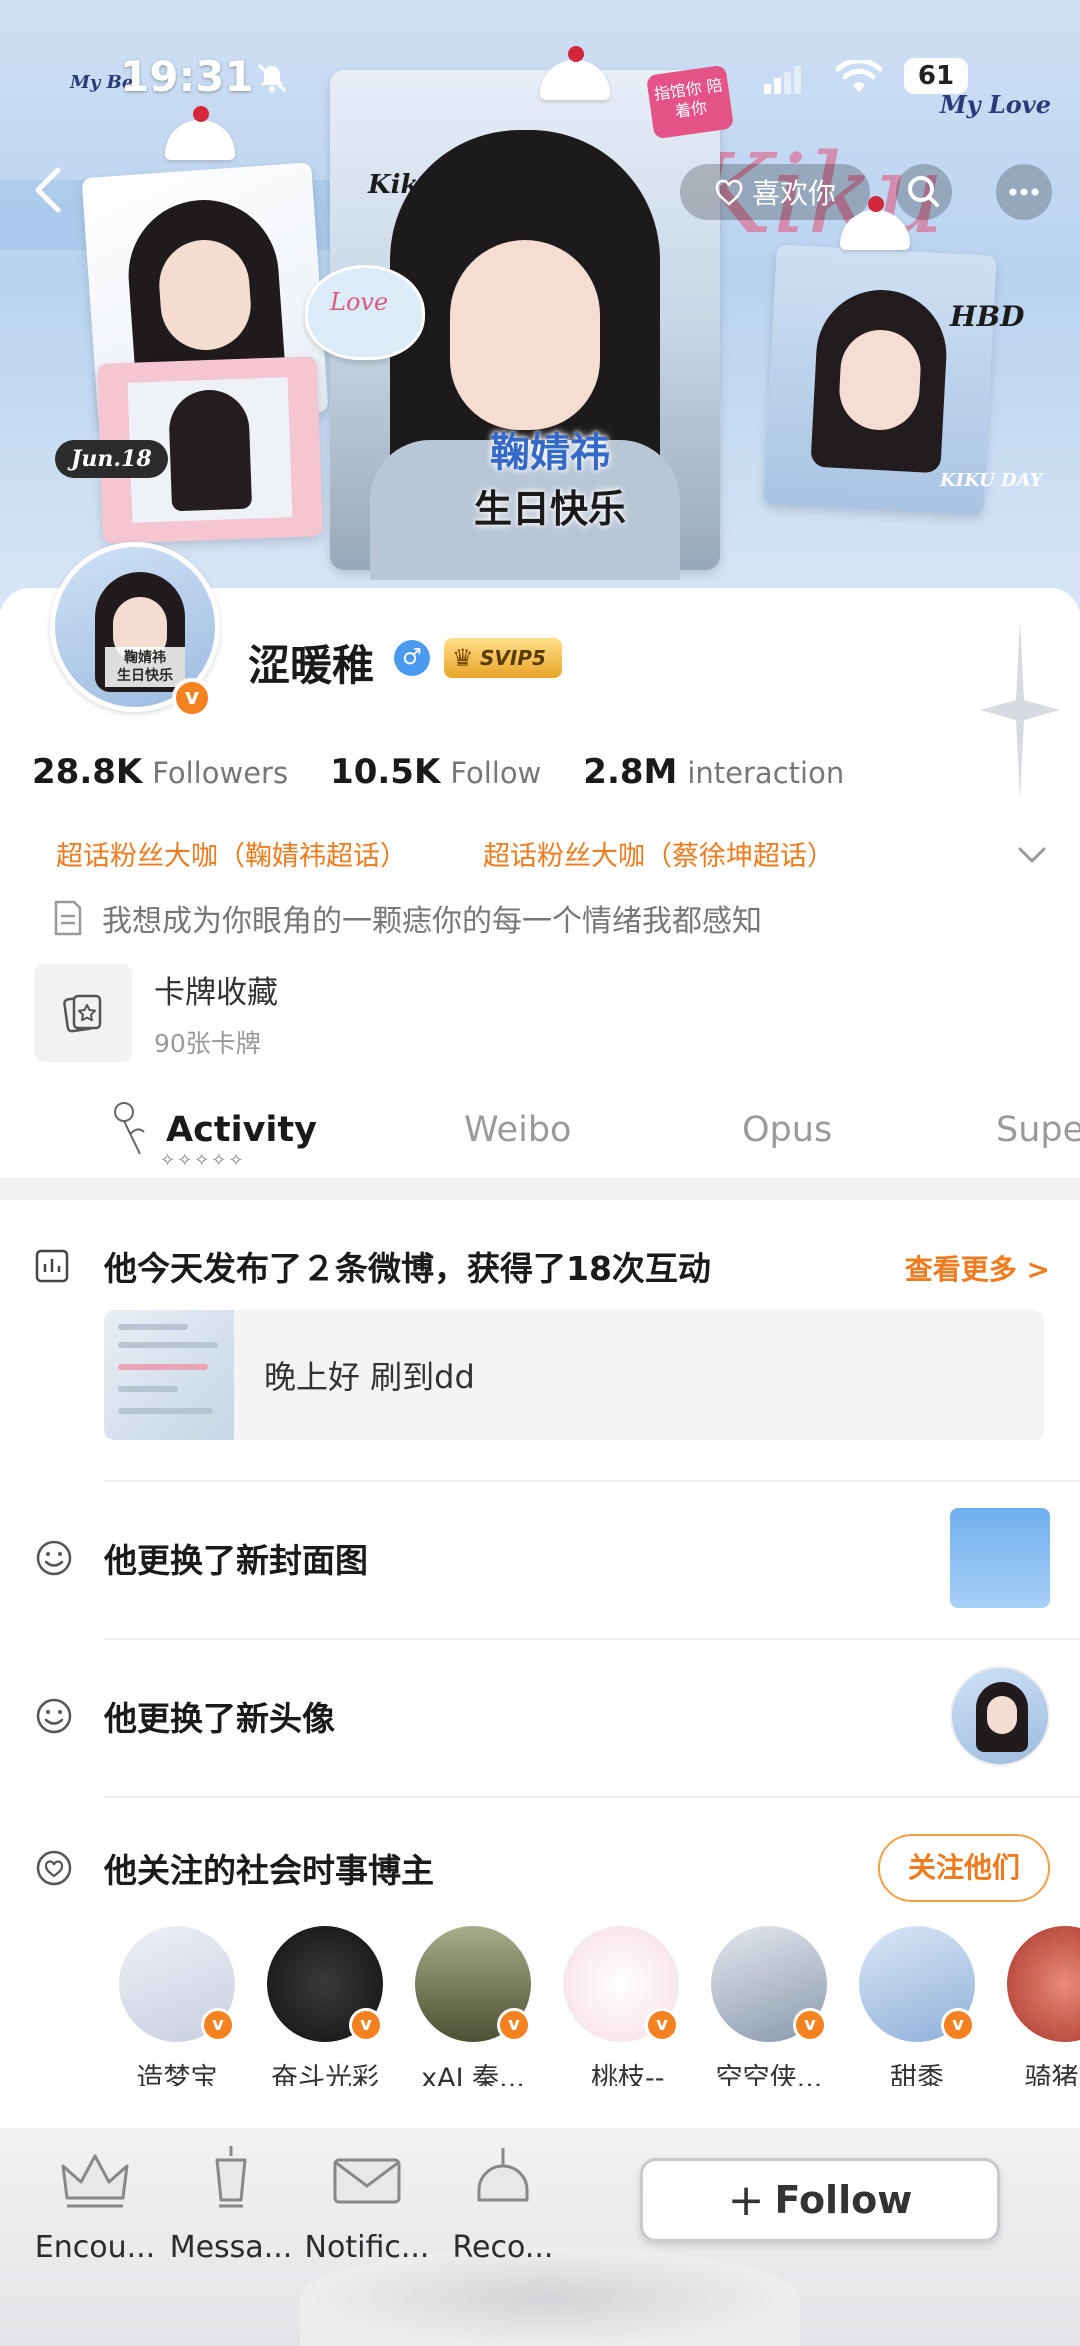 The height and width of the screenshot is (2346, 1080). I want to click on blogger-item: v 奋斗光彩, so click(325, 2006).